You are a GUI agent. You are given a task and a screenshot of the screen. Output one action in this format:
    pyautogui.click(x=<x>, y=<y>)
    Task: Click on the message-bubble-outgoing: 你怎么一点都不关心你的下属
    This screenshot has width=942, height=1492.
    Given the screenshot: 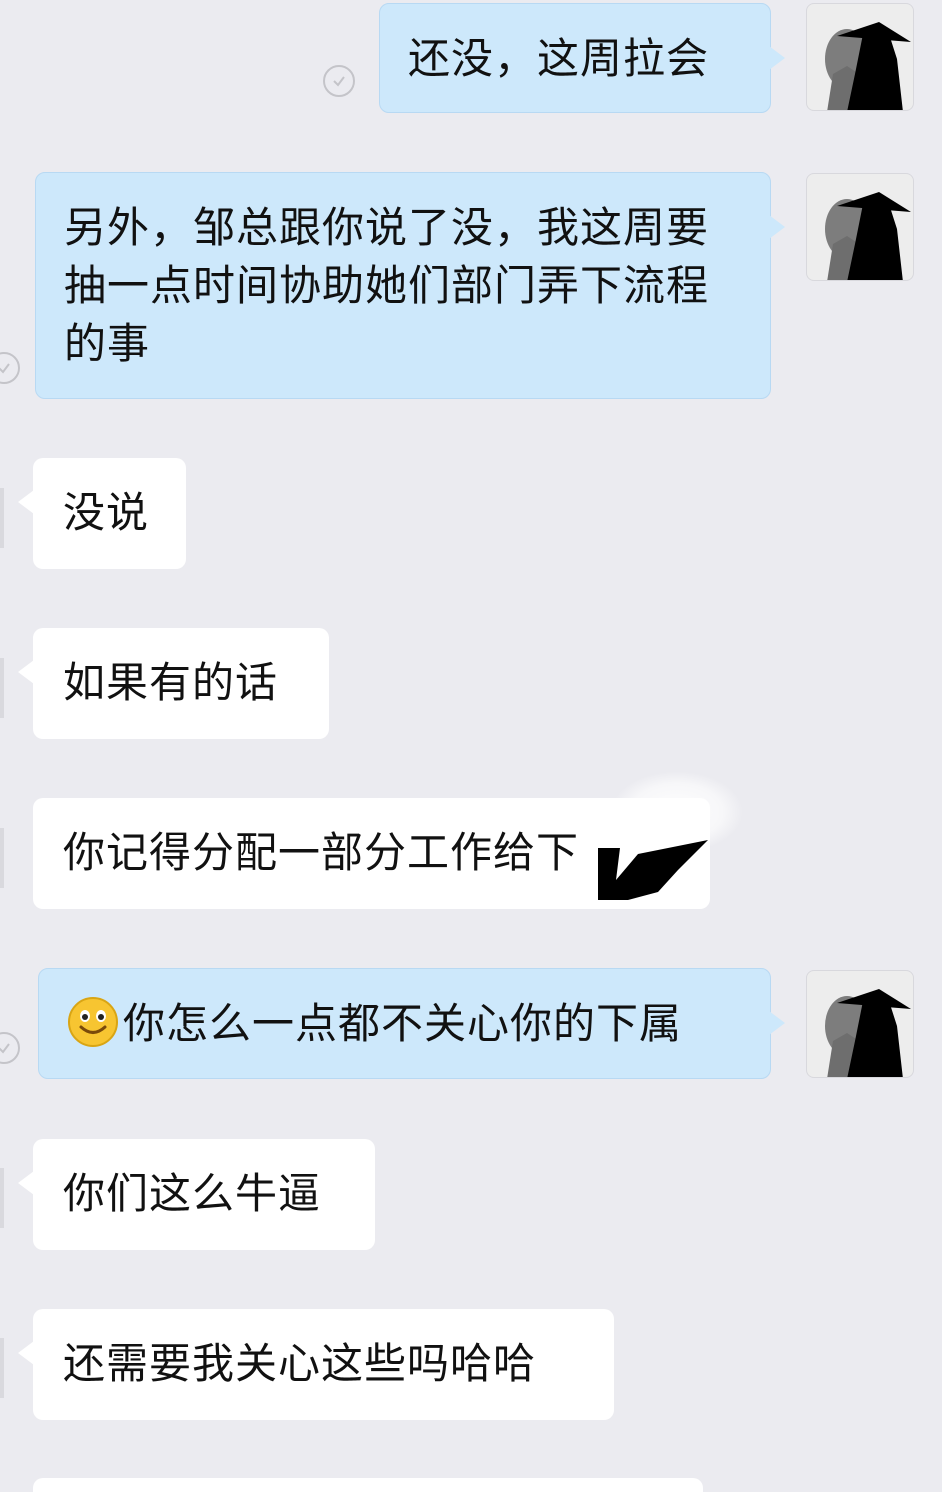 What is the action you would take?
    pyautogui.click(x=411, y=1023)
    